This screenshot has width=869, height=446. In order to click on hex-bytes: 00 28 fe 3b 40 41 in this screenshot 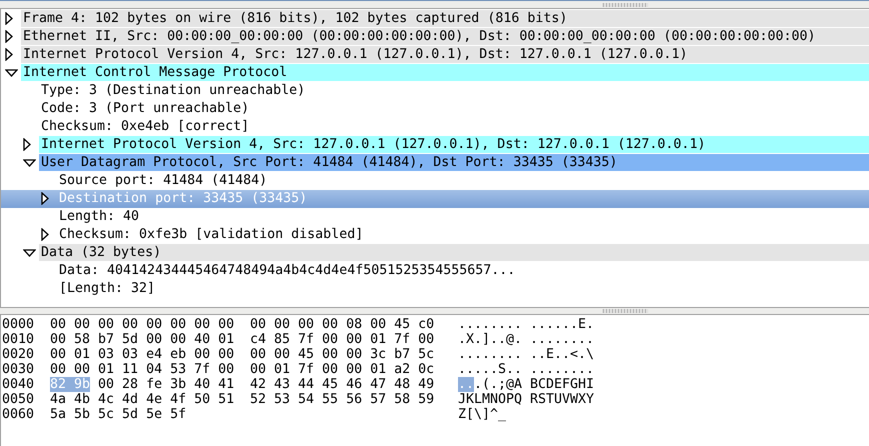, I will do `click(165, 384)`.